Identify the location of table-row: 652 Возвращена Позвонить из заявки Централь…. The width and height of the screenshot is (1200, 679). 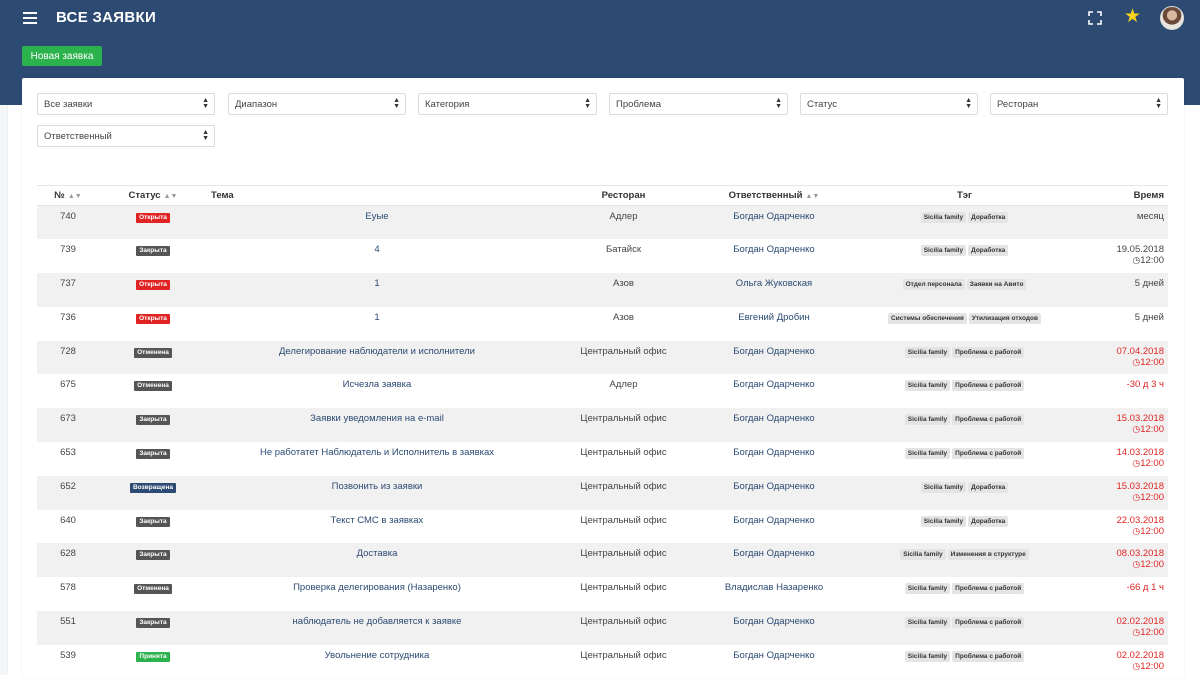
(602, 492).